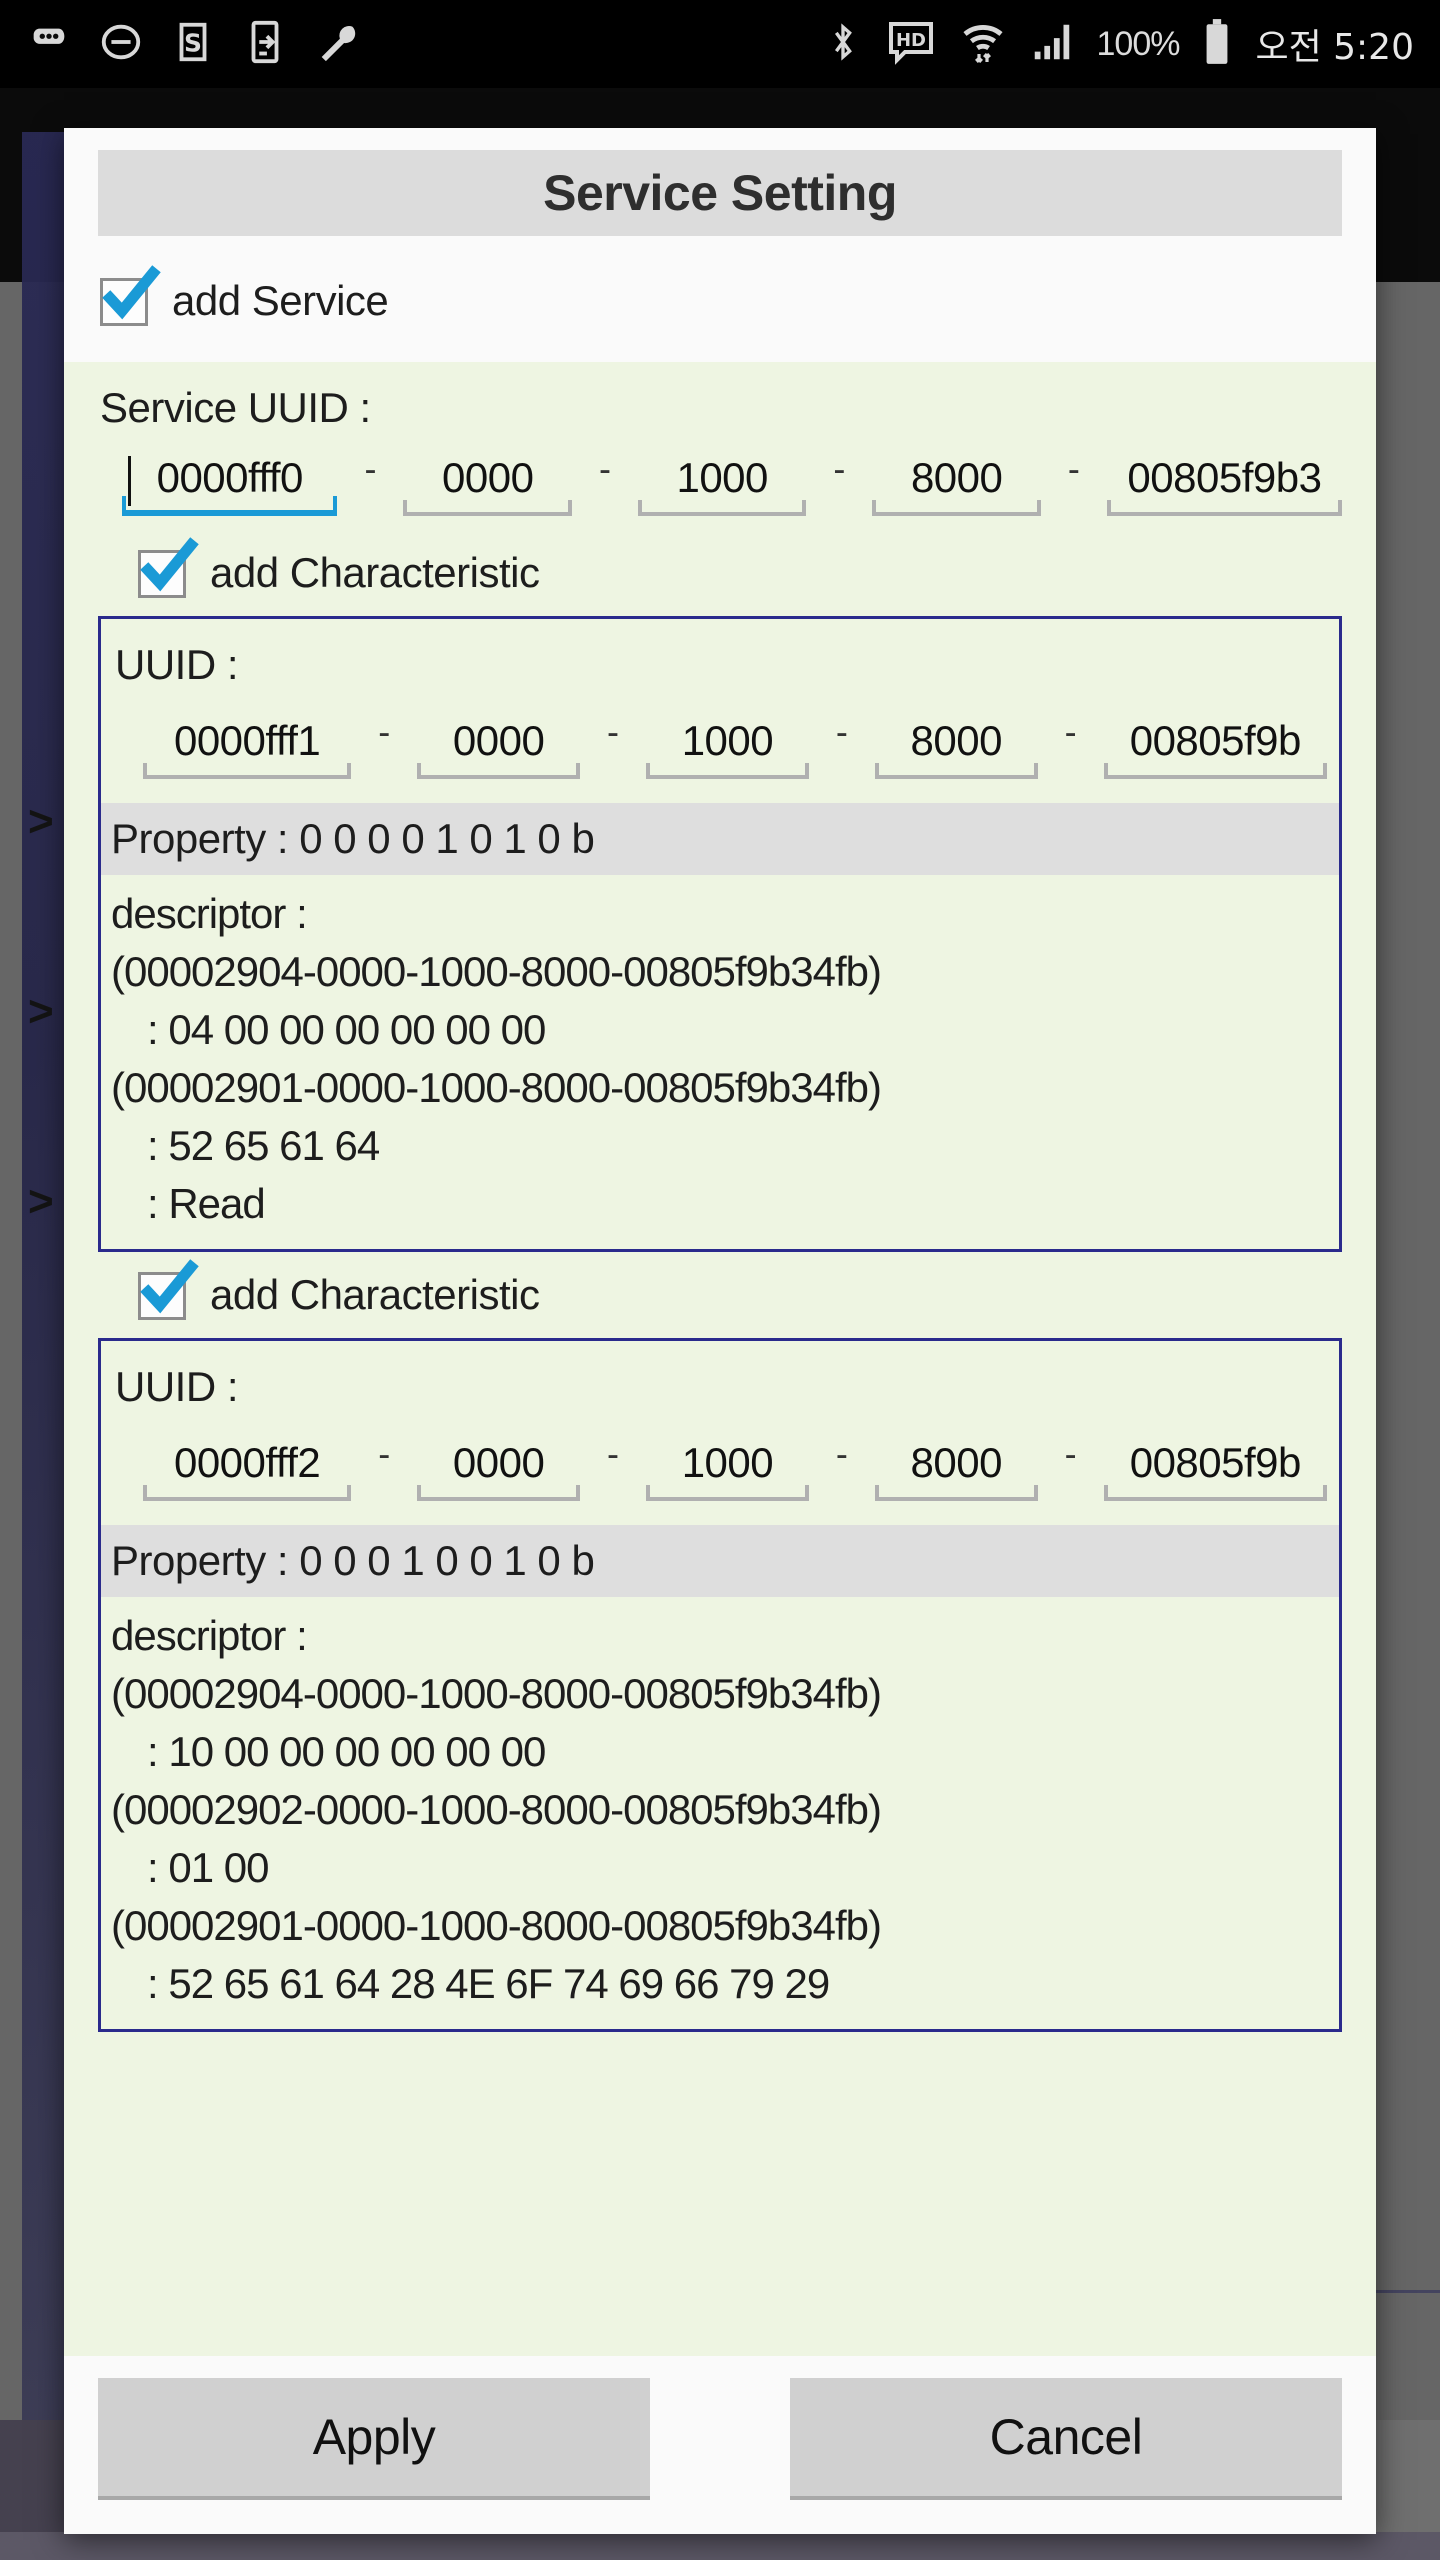 Image resolution: width=1440 pixels, height=2560 pixels. Describe the element at coordinates (720, 1561) in the screenshot. I see `characteristic-property-2: Property : 0 0 0 1 0 0 1 0 b` at that location.